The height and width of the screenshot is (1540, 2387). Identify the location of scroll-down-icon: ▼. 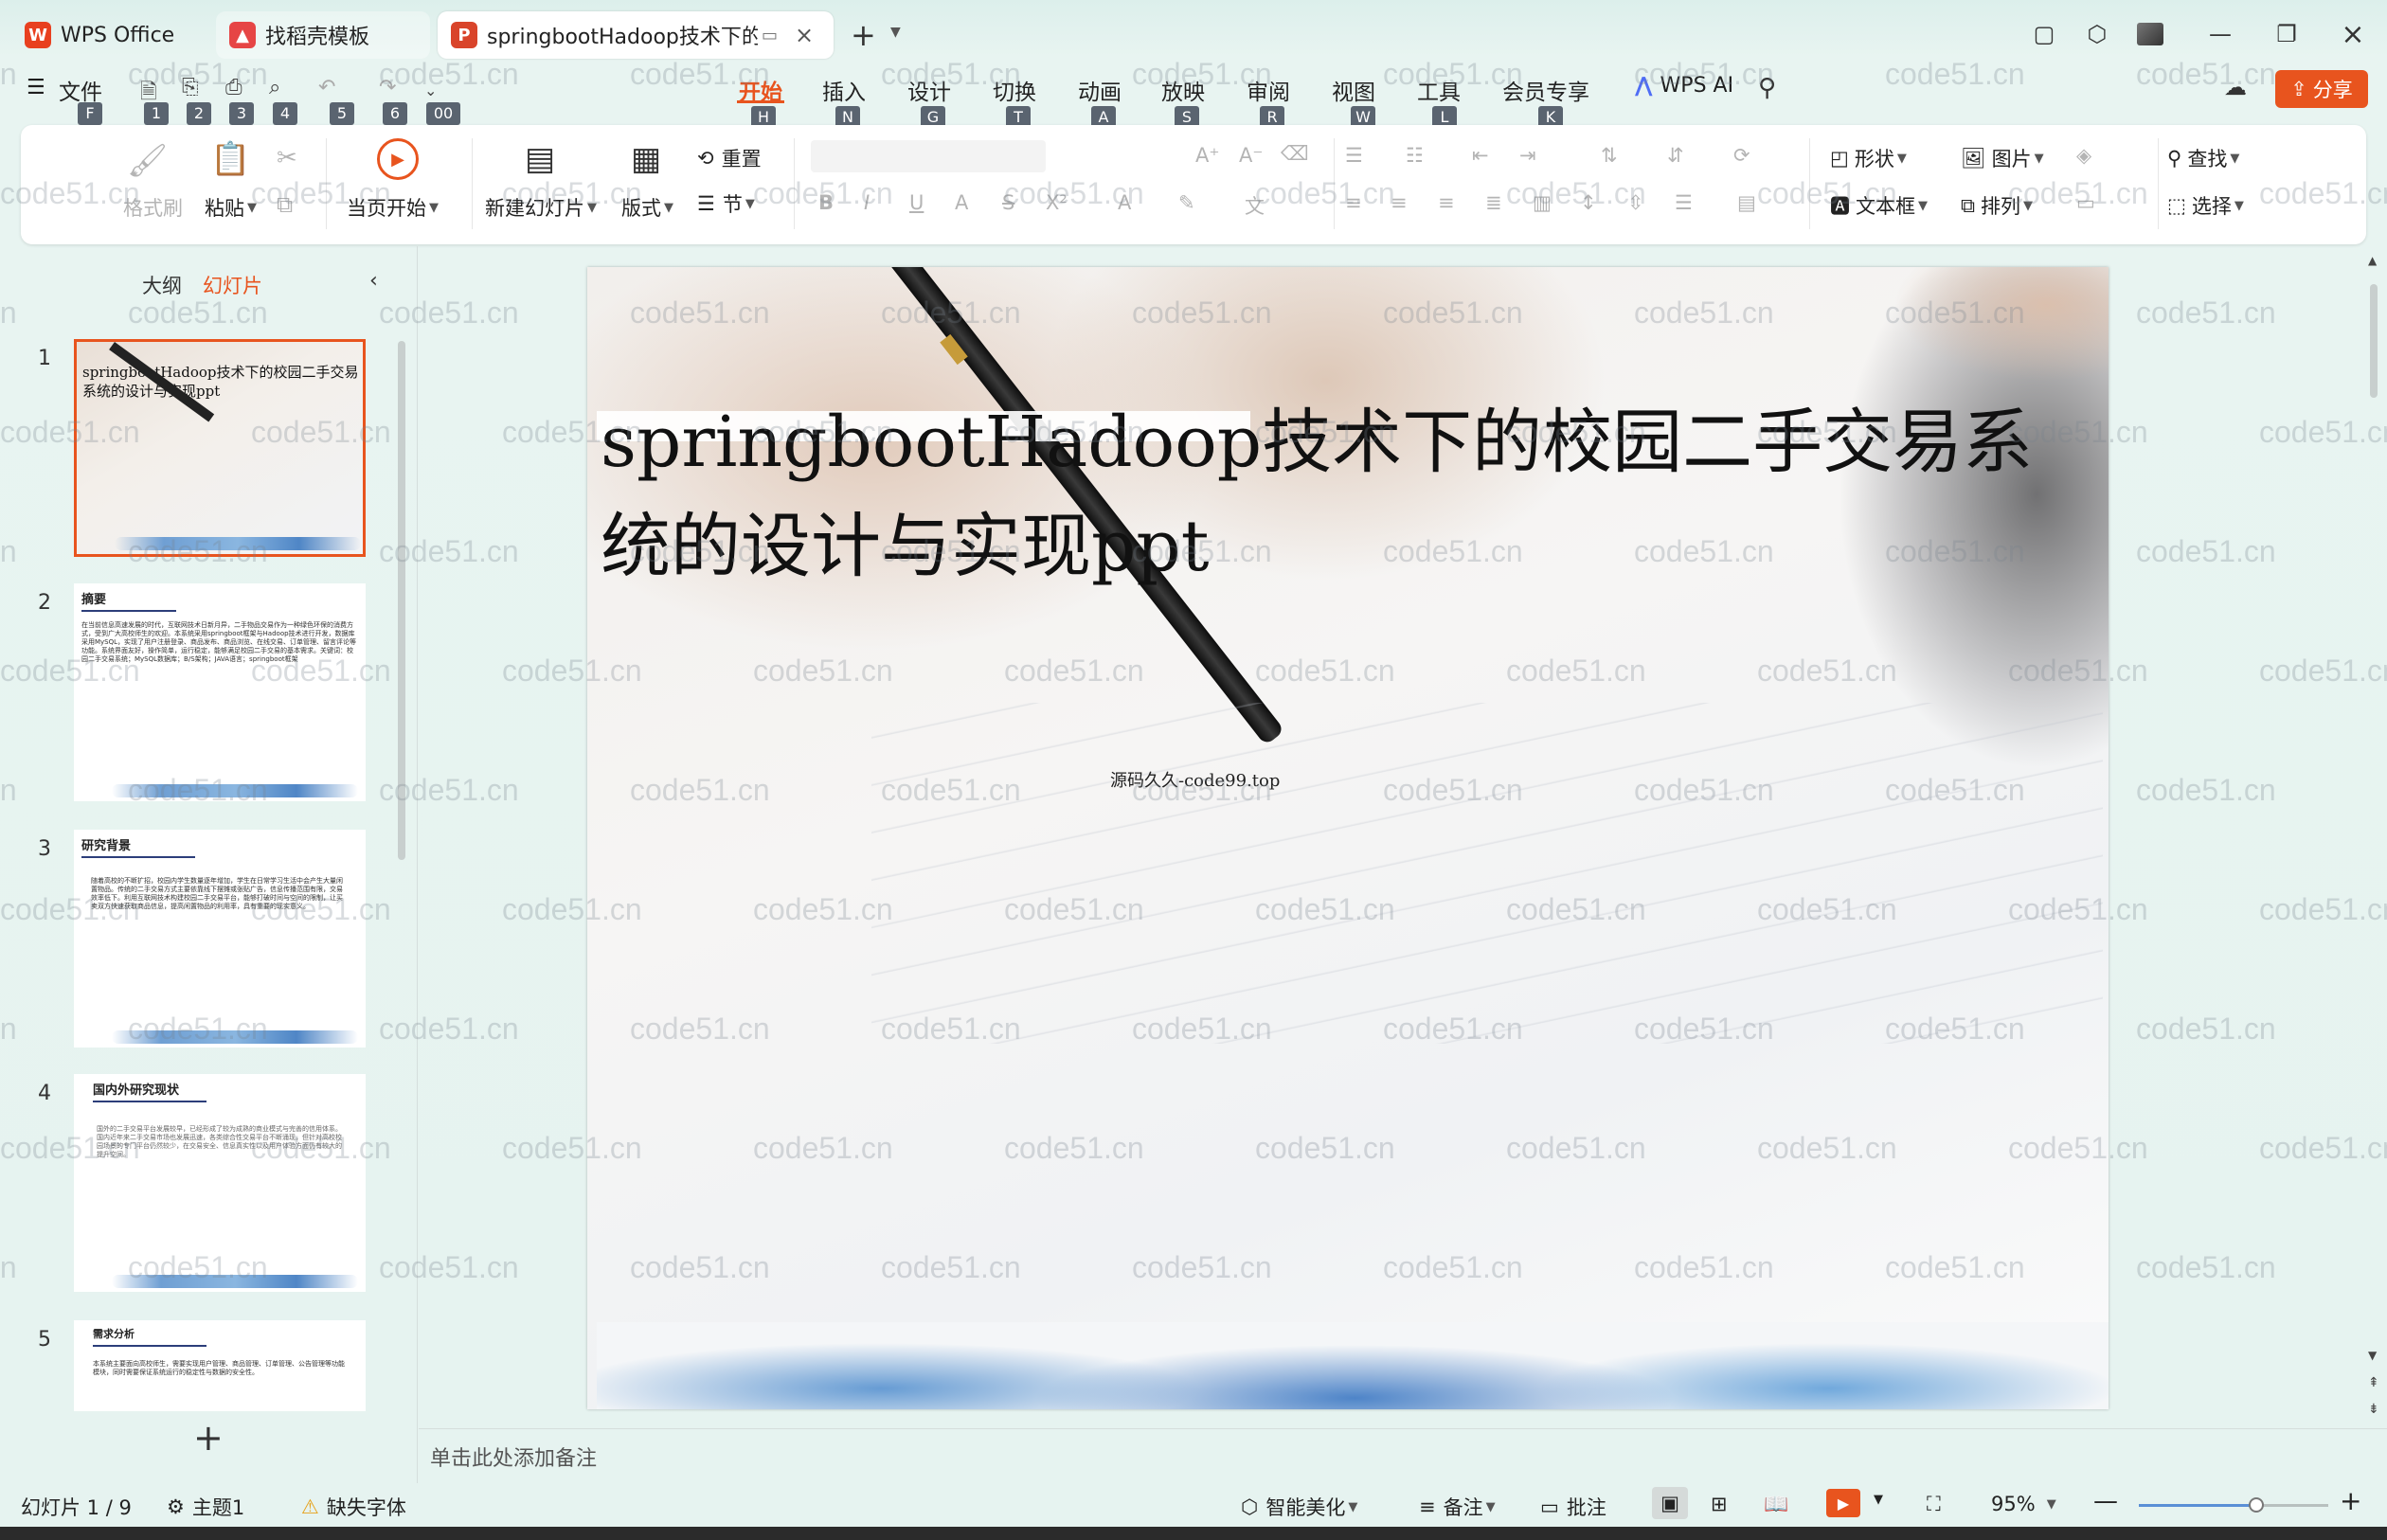
(2372, 1355).